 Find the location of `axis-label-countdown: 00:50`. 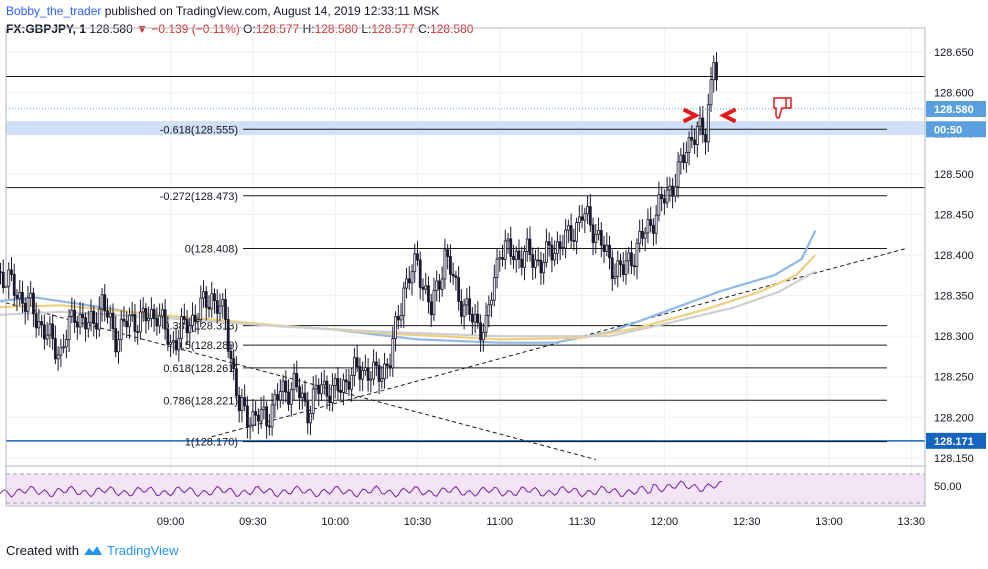

axis-label-countdown: 00:50 is located at coordinates (948, 130).